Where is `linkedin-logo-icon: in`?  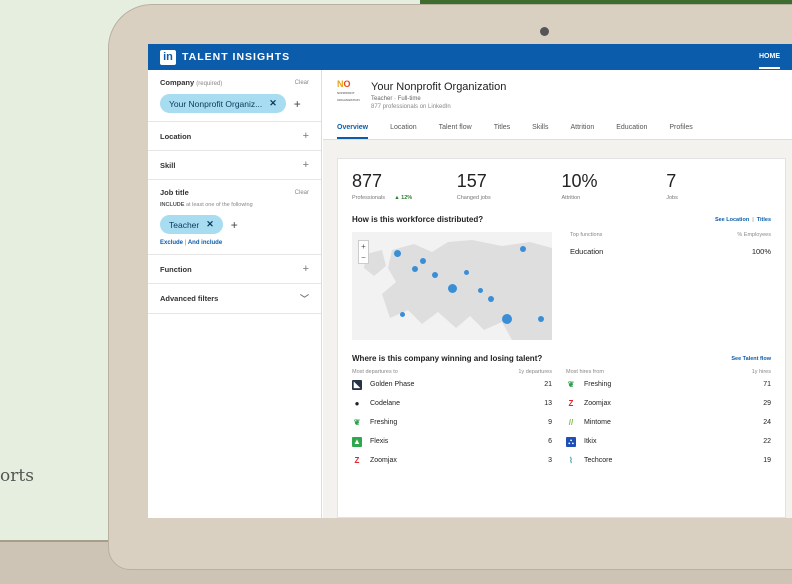
linkedin-logo-icon: in is located at coordinates (168, 57).